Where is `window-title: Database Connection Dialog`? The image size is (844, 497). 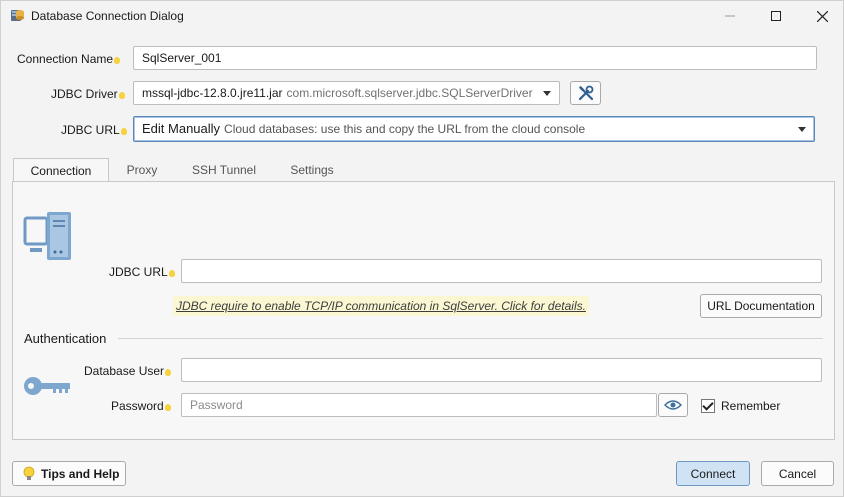 window-title: Database Connection Dialog is located at coordinates (107, 16).